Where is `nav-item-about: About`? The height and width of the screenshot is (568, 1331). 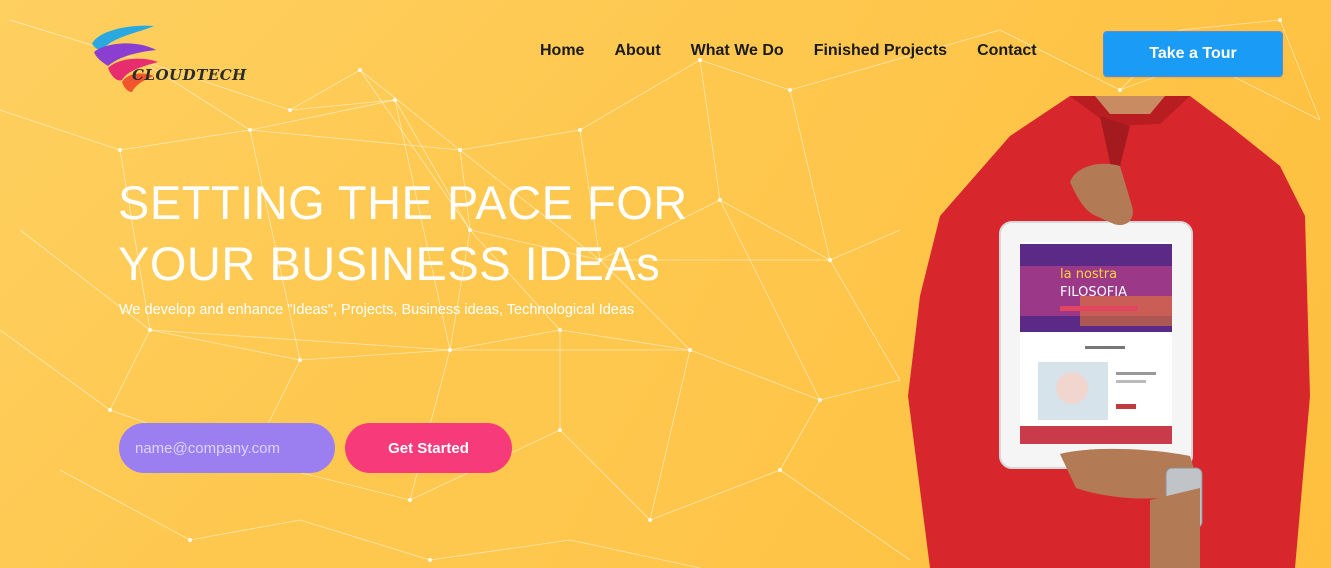 nav-item-about: About is located at coordinates (637, 51).